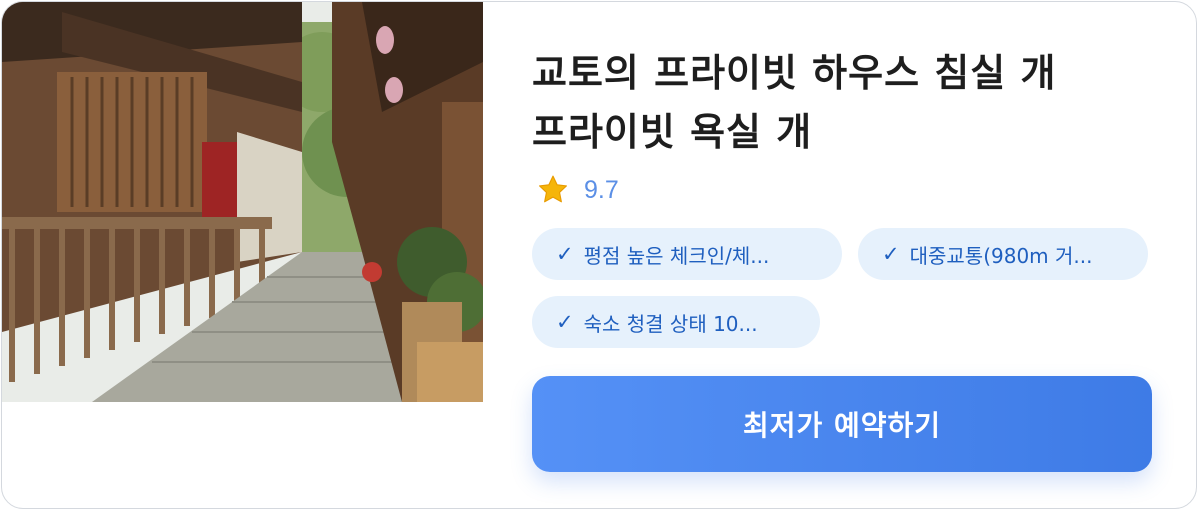  I want to click on star-icon, so click(553, 189).